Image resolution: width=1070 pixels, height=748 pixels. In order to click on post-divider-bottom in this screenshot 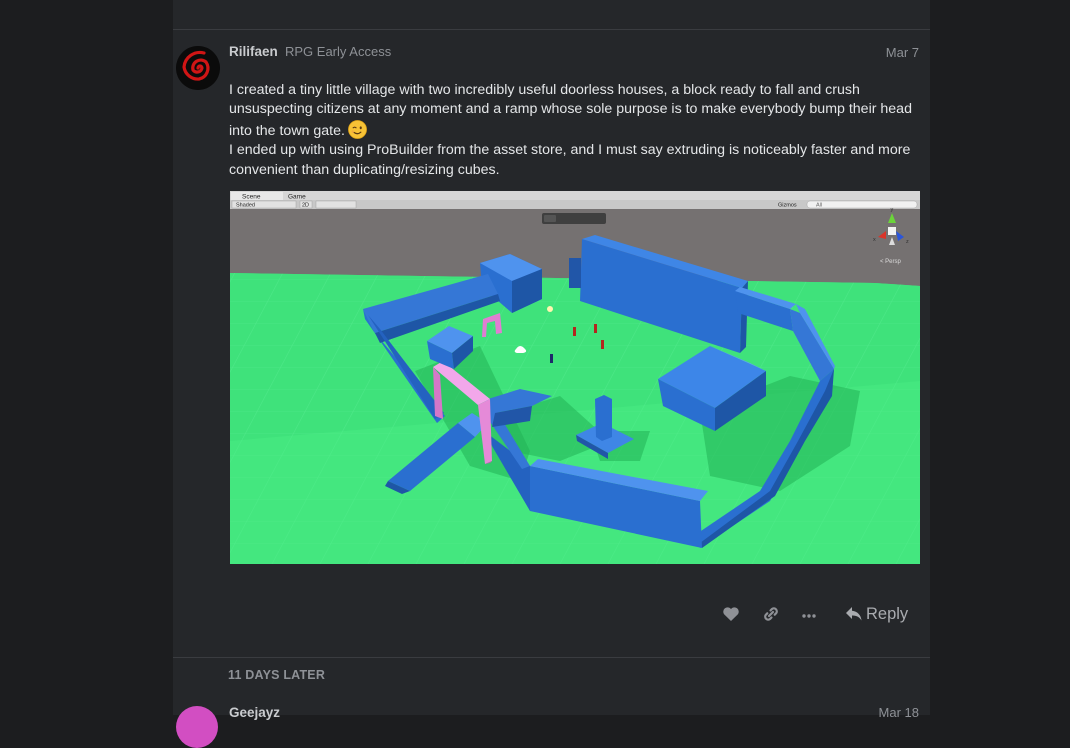, I will do `click(551, 657)`.